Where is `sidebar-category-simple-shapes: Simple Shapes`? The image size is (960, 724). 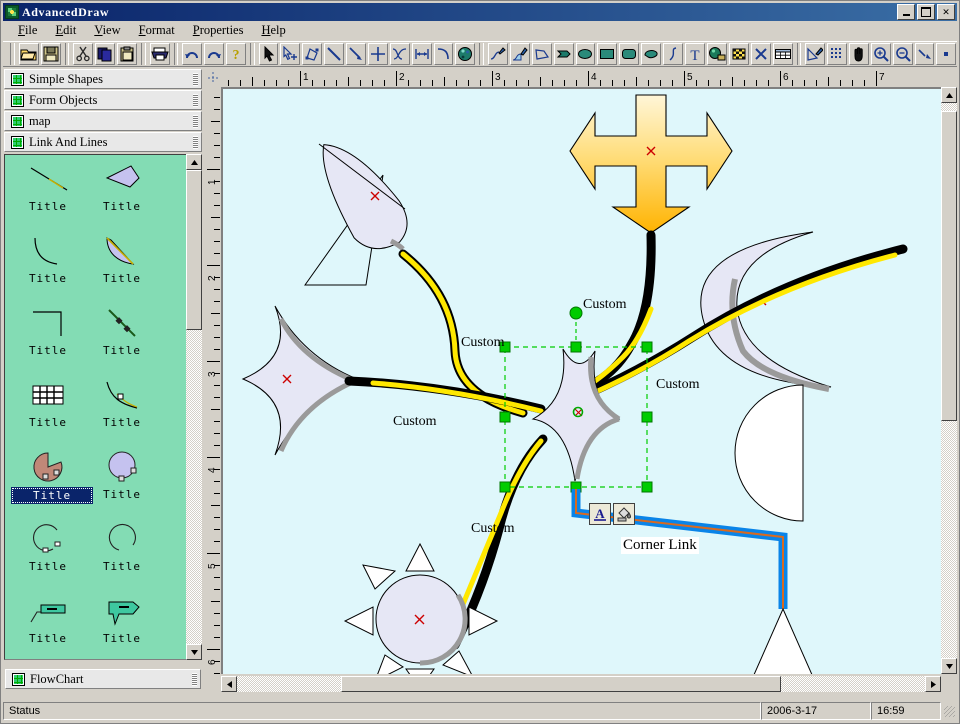 sidebar-category-simple-shapes: Simple Shapes is located at coordinates (103, 79).